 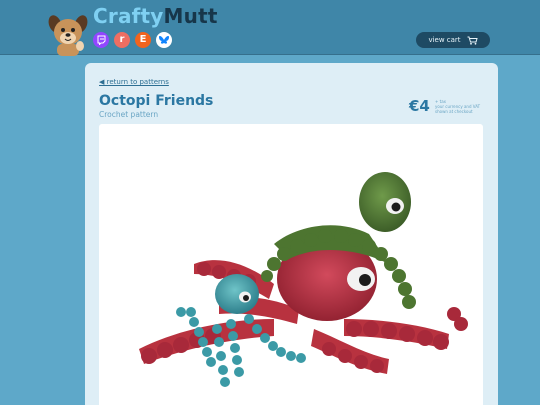 I want to click on view-cart-button: view cart, so click(x=453, y=40).